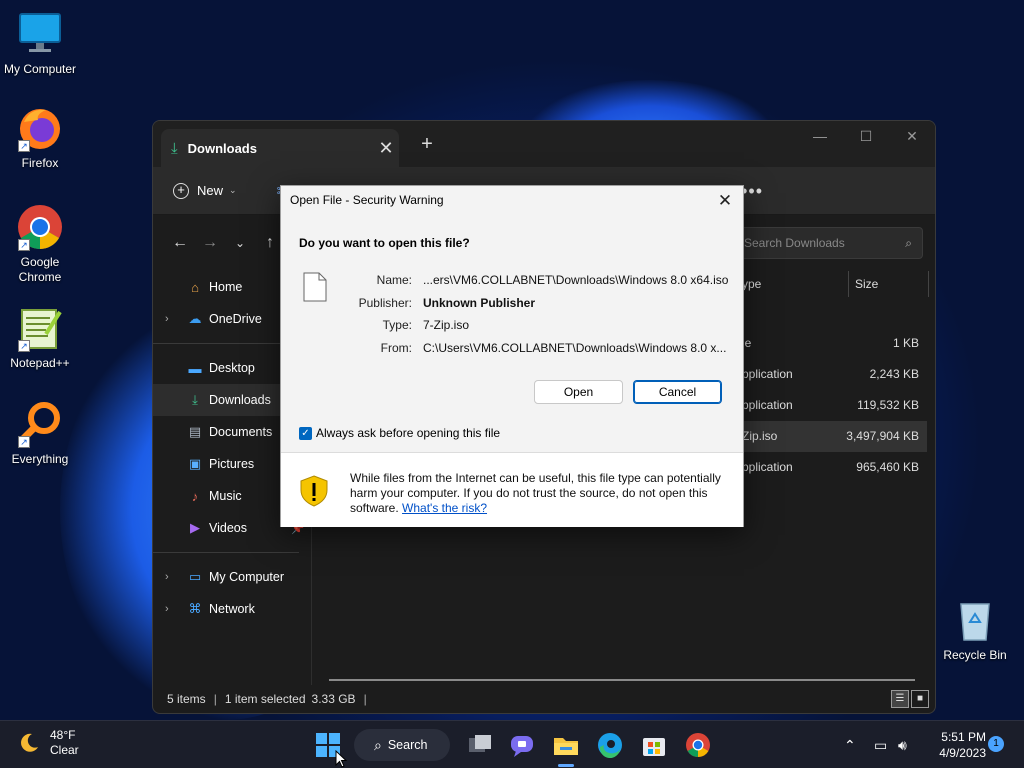  What do you see at coordinates (882, 436) in the screenshot?
I see `file-size: 3,497,904 KB` at bounding box center [882, 436].